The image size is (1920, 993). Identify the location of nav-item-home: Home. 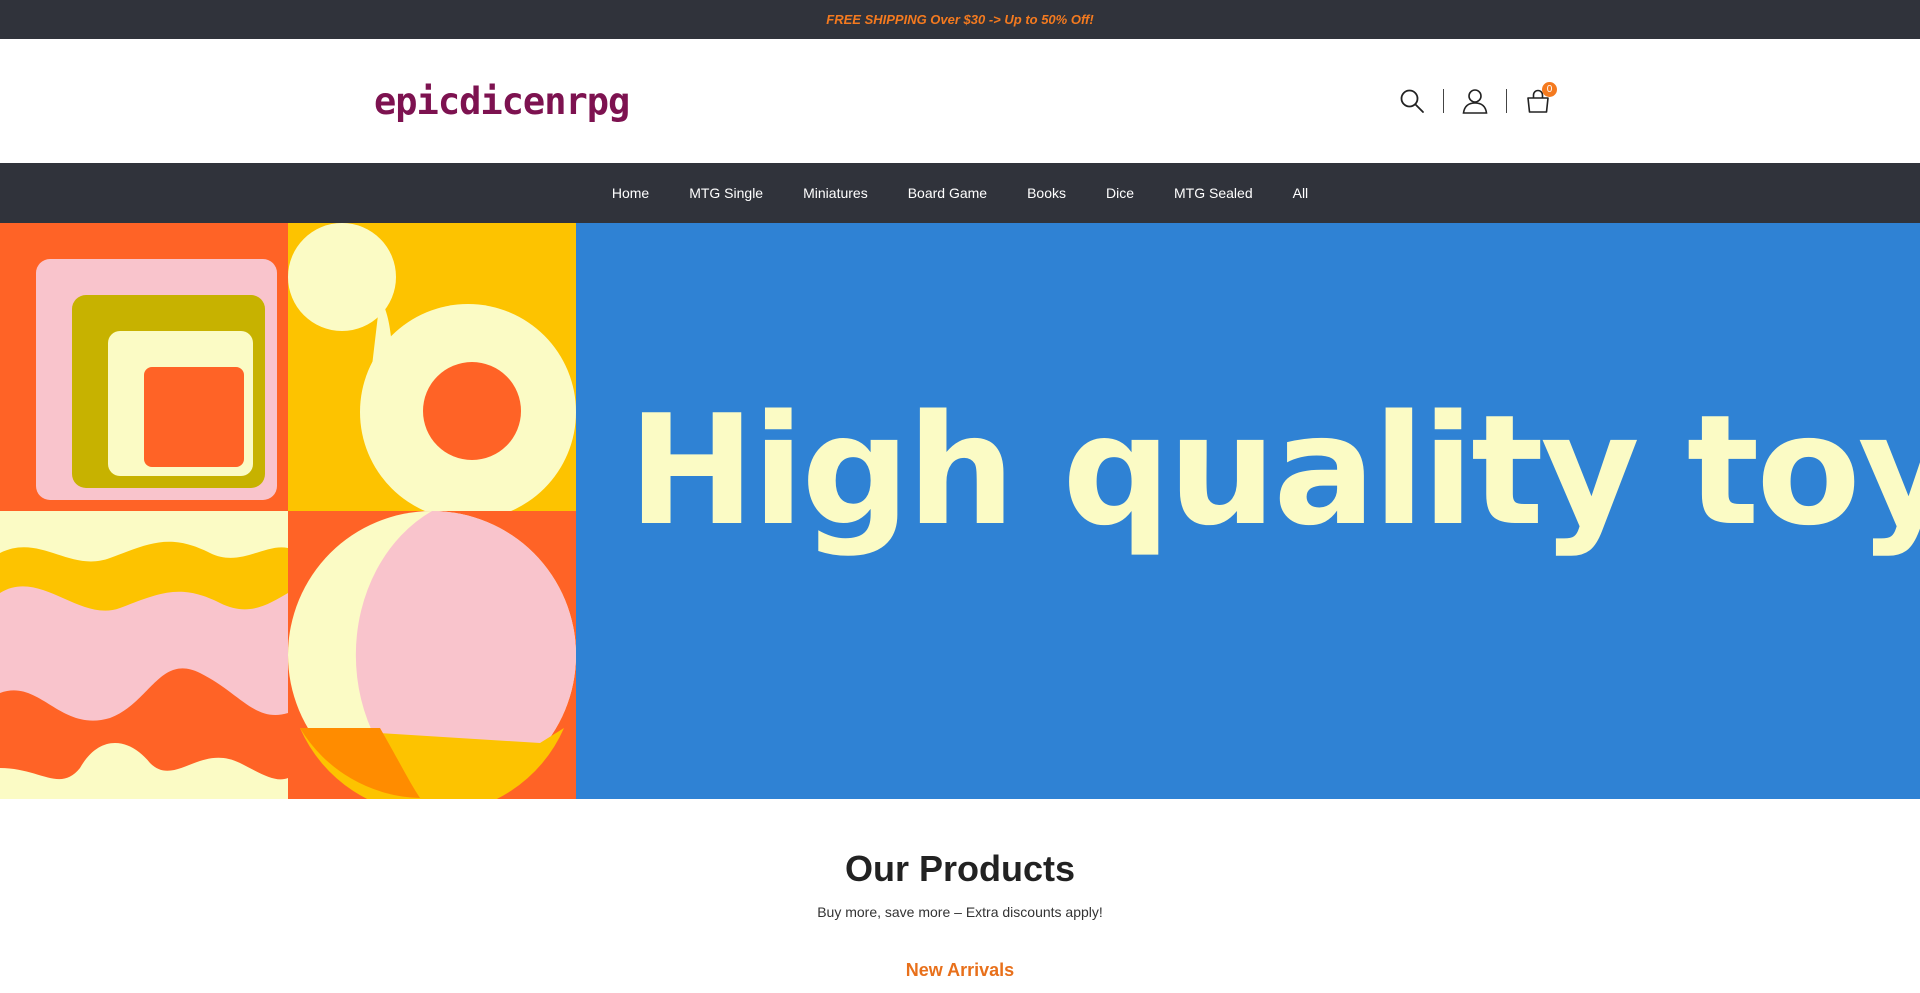
(630, 193).